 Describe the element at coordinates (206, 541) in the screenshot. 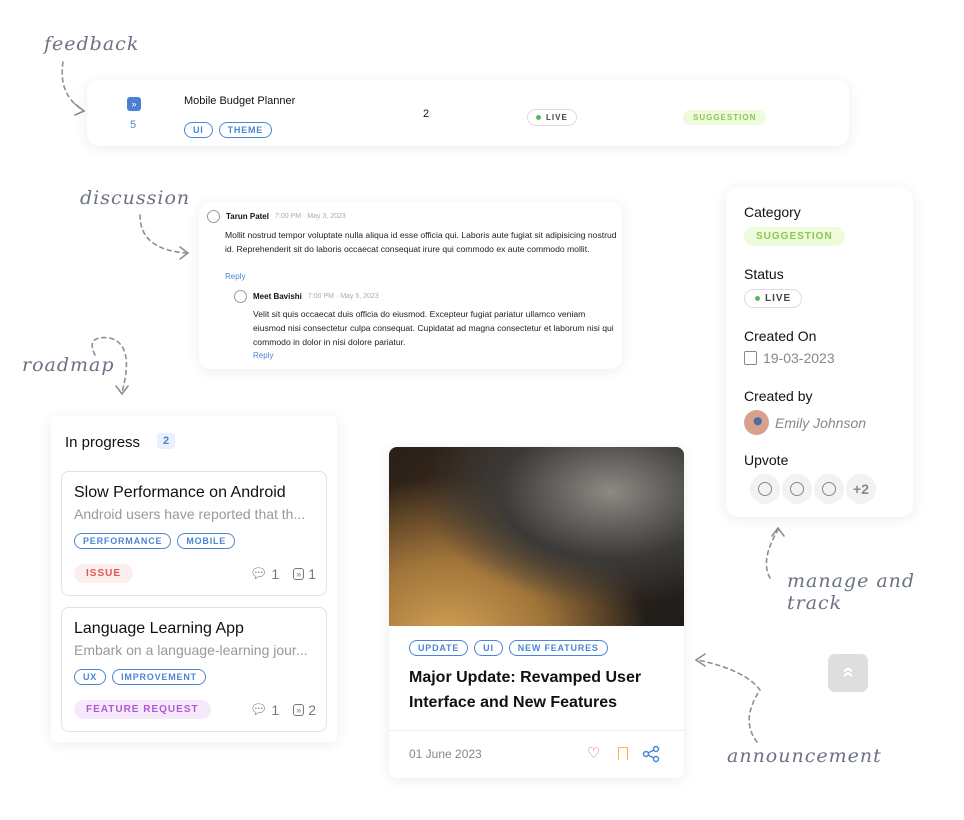

I see `tag: MOBILE` at that location.